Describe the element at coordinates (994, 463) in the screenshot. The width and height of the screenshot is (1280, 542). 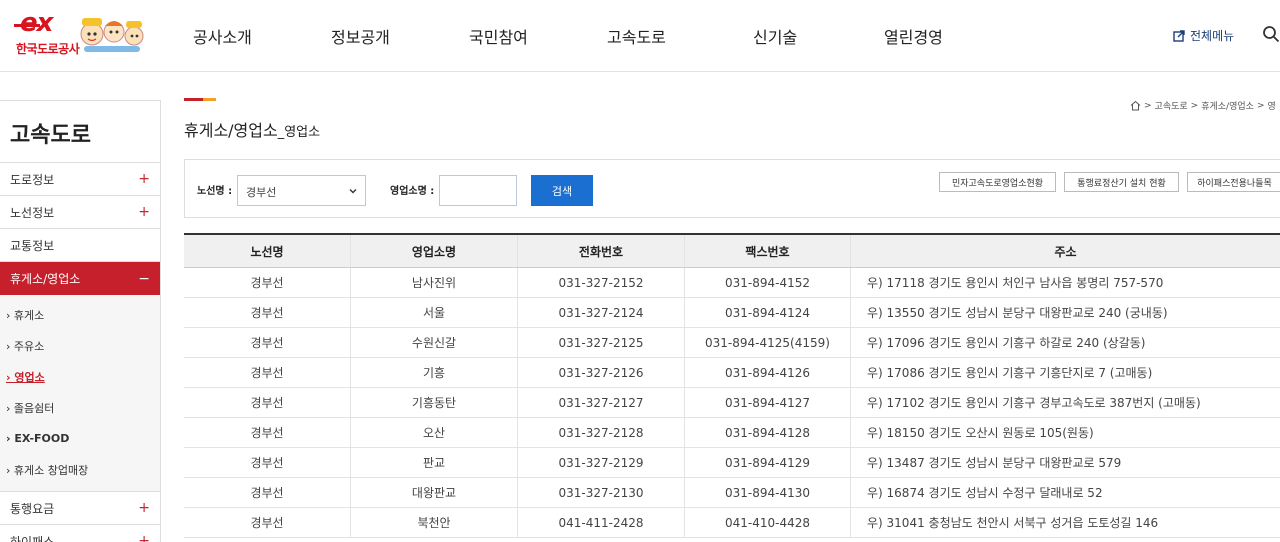
I see `cell-address: 우) 13487 경기도 성남시 분당구 대왕판교로 579` at that location.